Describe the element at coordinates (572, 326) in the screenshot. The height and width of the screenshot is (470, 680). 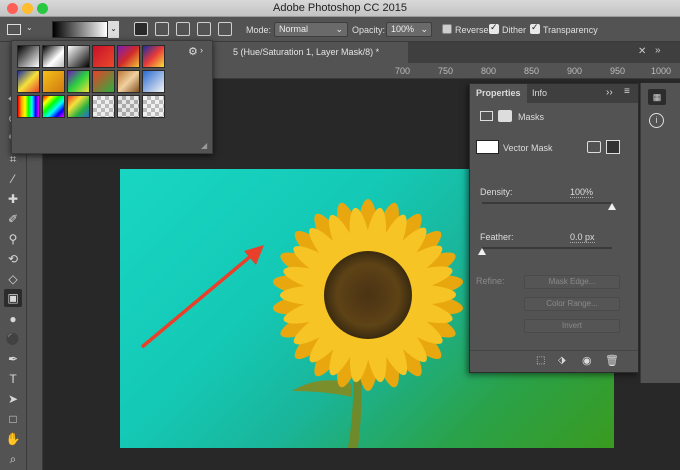
I see `invert-button: Invert` at that location.